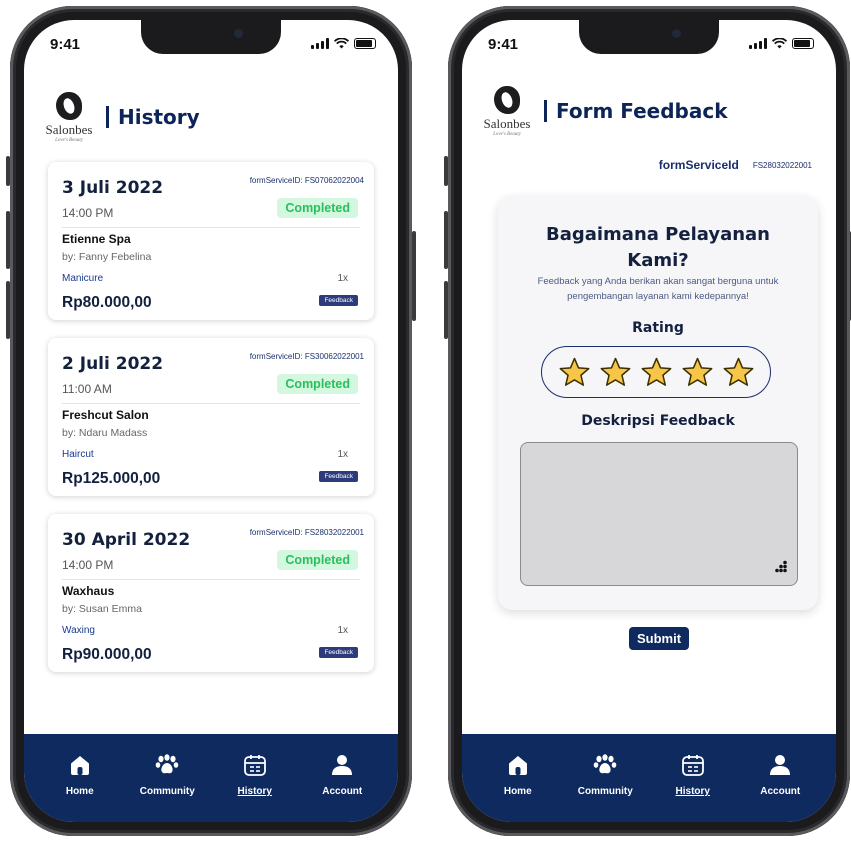  Describe the element at coordinates (111, 478) in the screenshot. I see `card-price: Rp125.000,00` at that location.